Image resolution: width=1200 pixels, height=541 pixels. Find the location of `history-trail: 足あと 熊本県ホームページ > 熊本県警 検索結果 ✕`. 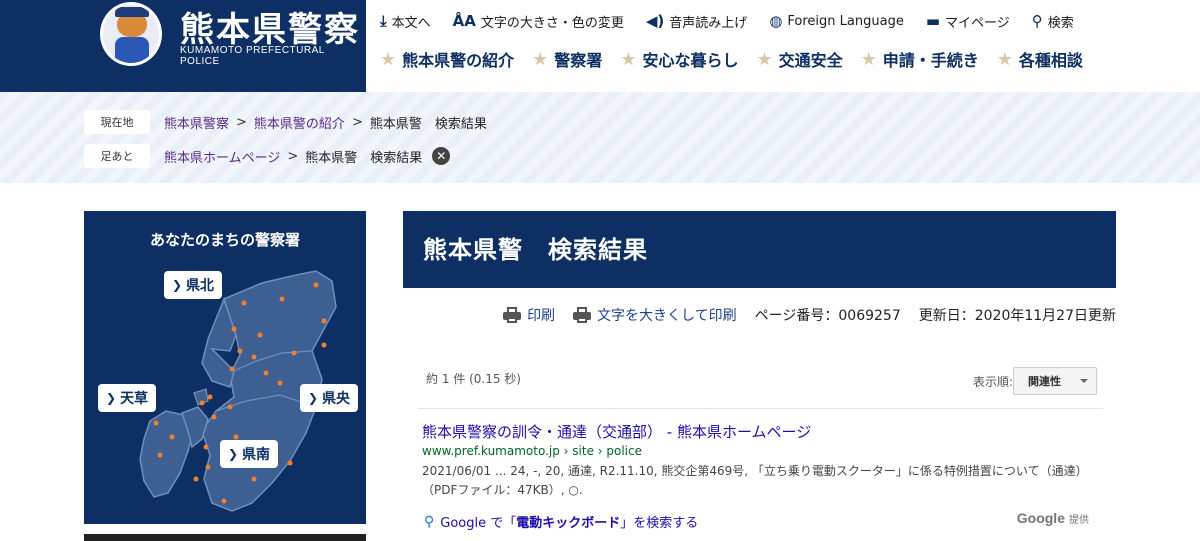

history-trail: 足あと 熊本県ホームページ > 熊本県警 検索結果 ✕ is located at coordinates (267, 156).